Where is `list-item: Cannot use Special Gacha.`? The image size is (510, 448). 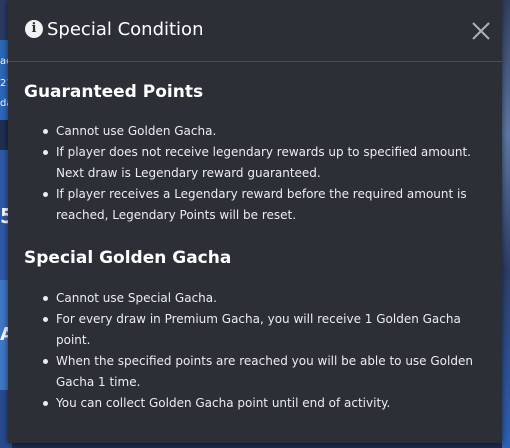 list-item: Cannot use Special Gacha. is located at coordinates (255, 298).